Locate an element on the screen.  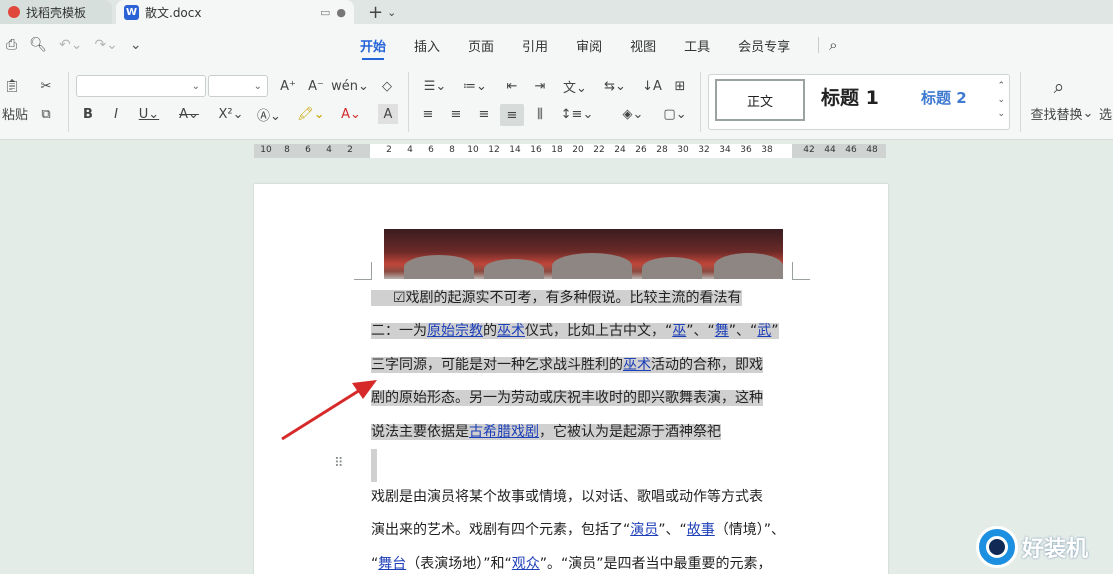
watermark-text: 好装机 is located at coordinates (1055, 549).